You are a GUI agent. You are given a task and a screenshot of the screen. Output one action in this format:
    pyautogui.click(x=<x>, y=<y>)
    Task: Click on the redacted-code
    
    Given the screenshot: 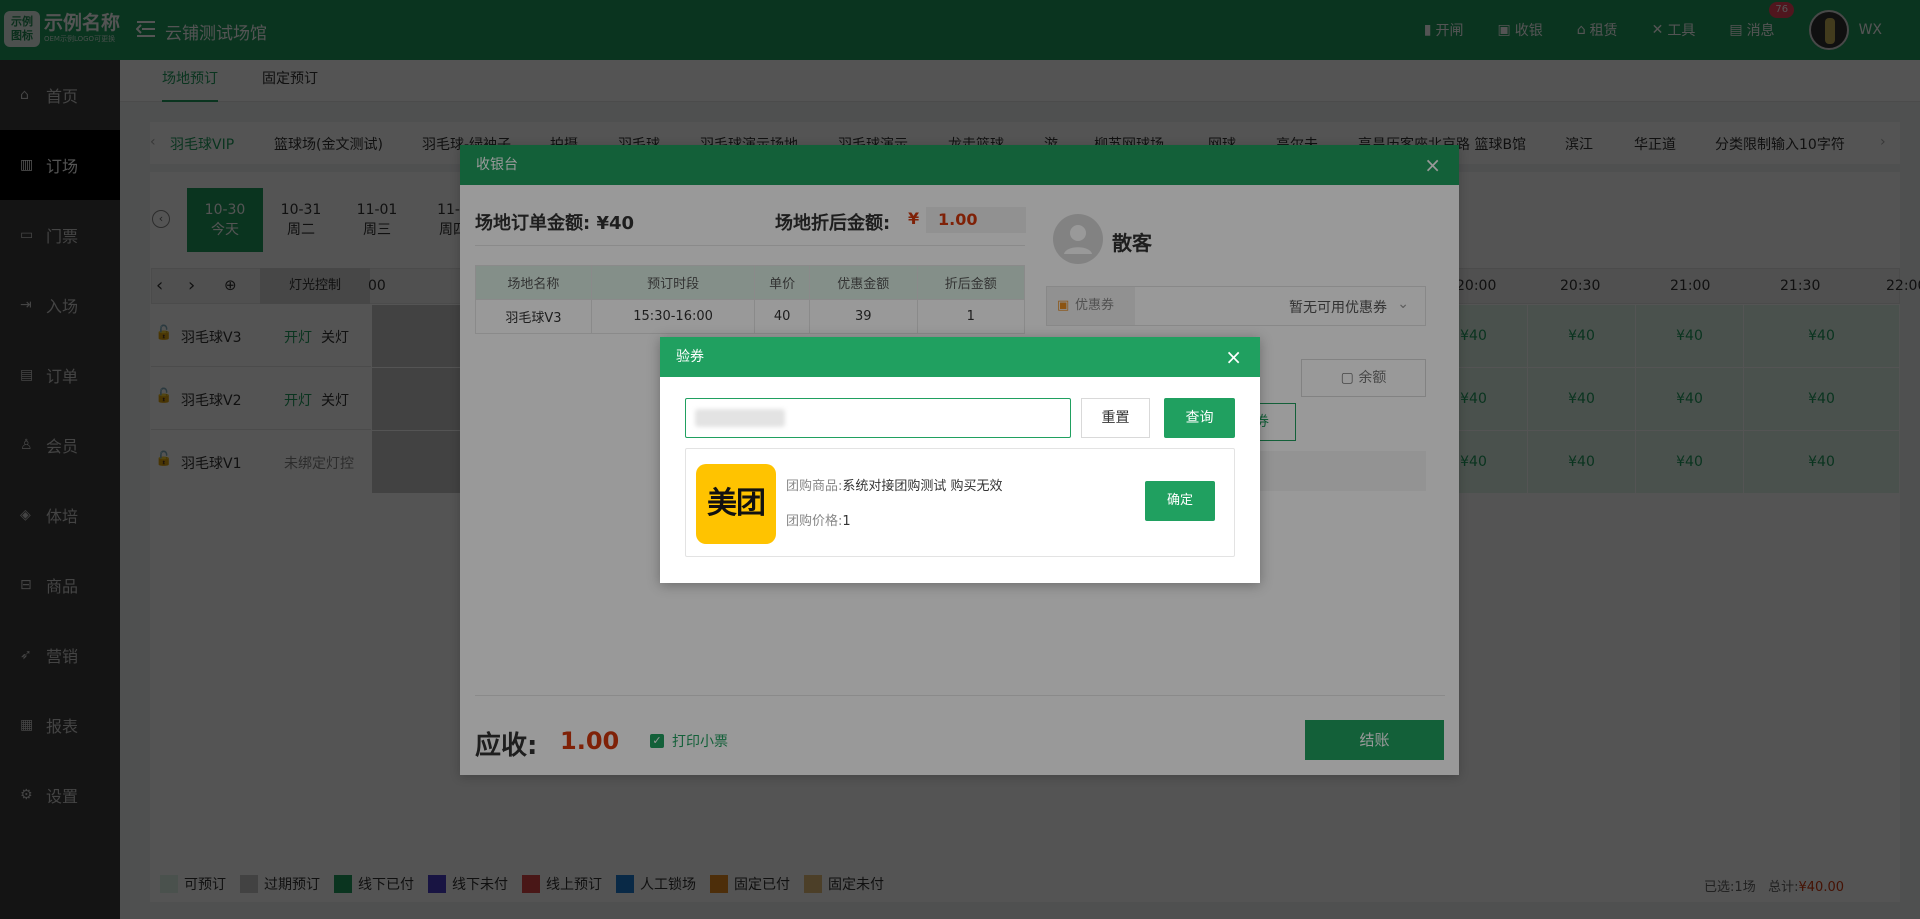 What is the action you would take?
    pyautogui.click(x=740, y=418)
    